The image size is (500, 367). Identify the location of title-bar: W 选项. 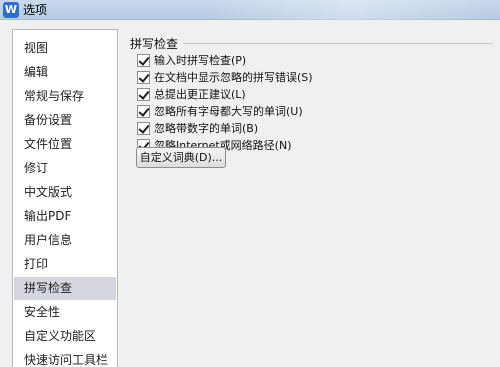
(250, 10).